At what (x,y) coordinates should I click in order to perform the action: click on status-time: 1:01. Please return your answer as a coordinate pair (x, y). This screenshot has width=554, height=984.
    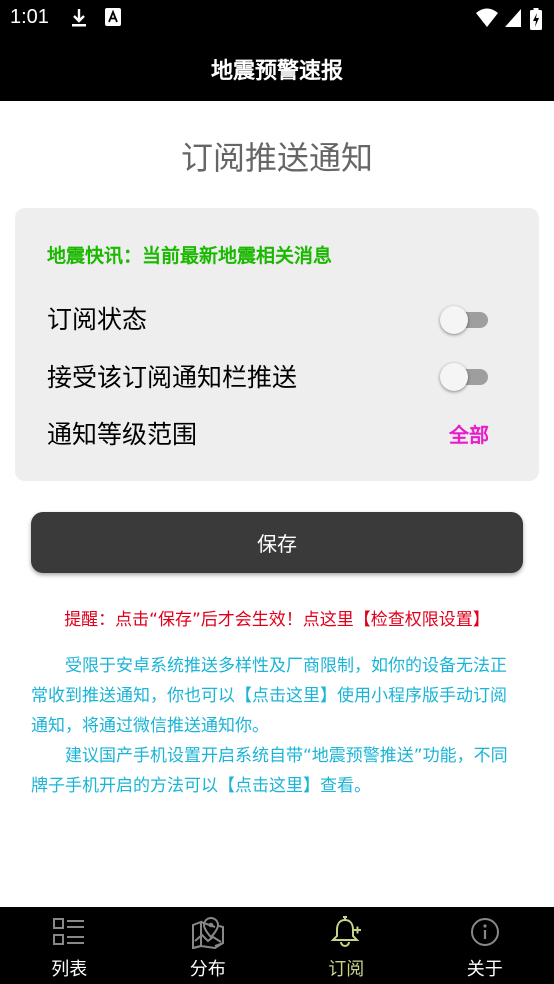
    Looking at the image, I should click on (29, 17).